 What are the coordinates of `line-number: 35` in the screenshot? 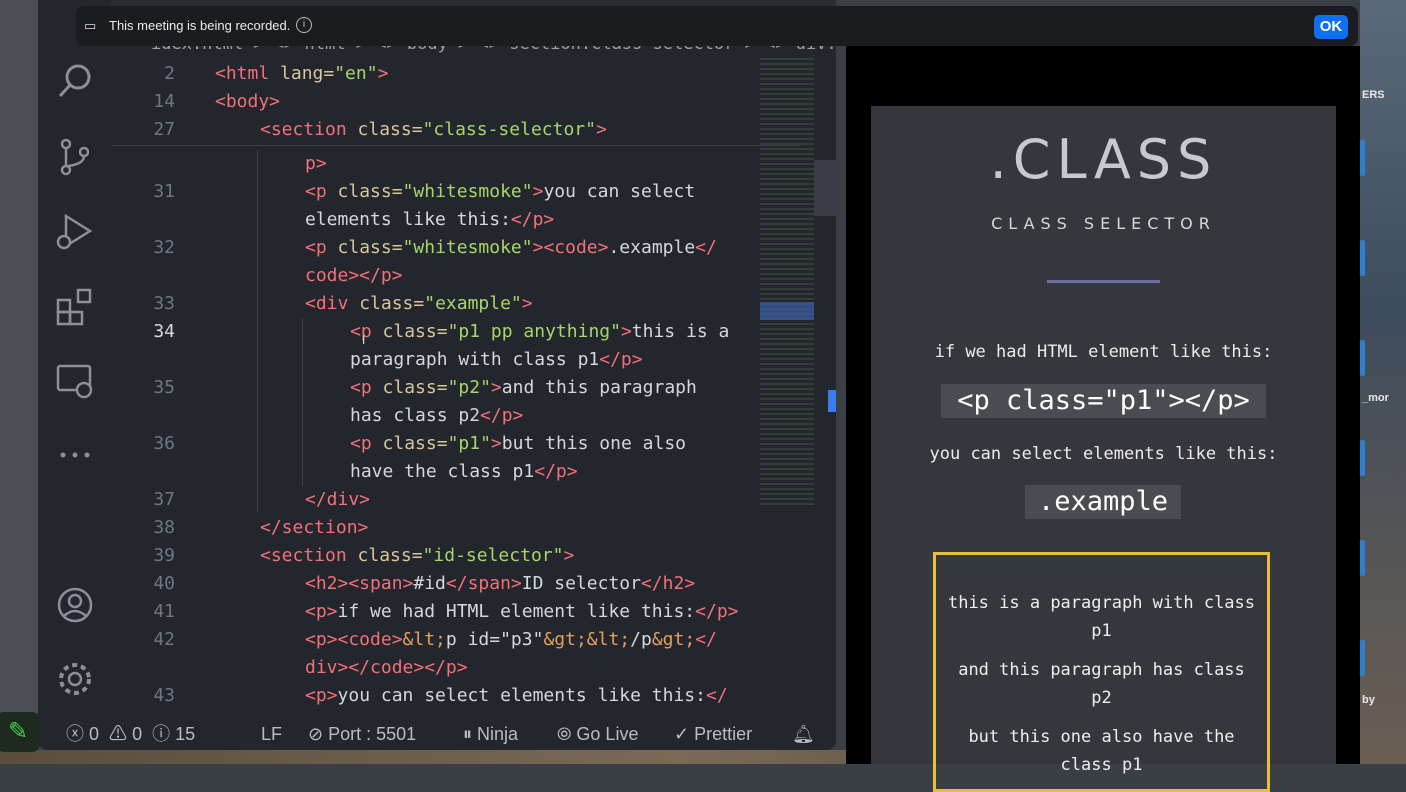 It's located at (164, 387).